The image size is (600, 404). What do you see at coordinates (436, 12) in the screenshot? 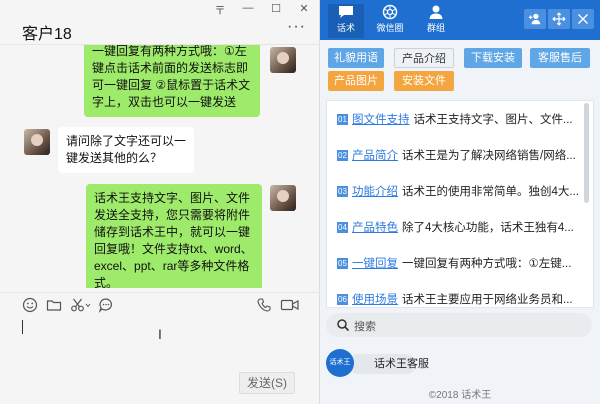
I see `group-icon` at bounding box center [436, 12].